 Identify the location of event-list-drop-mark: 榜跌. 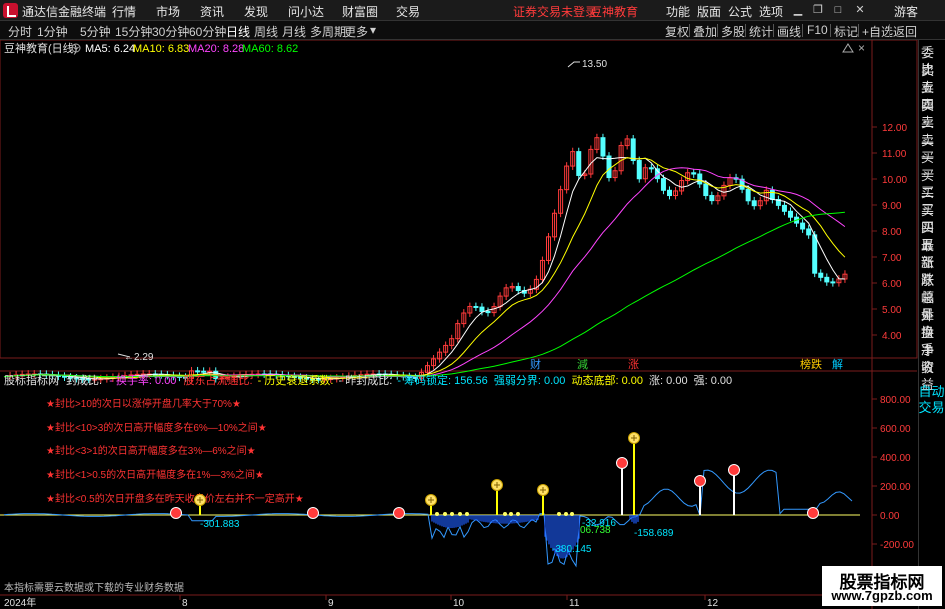
(811, 364).